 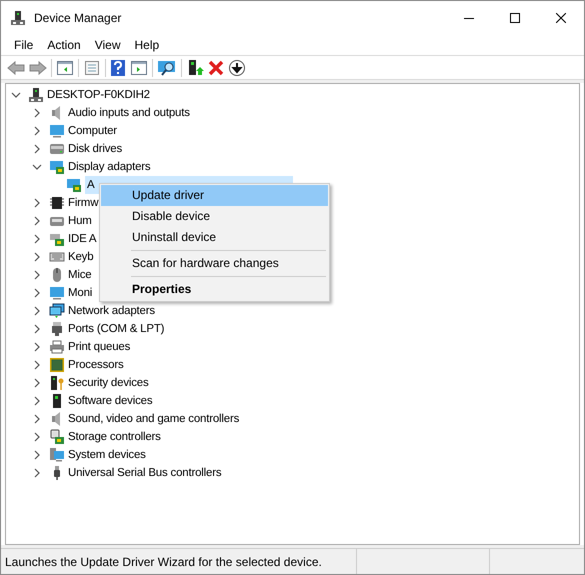 I want to click on tree-item: Software devices, so click(x=110, y=401).